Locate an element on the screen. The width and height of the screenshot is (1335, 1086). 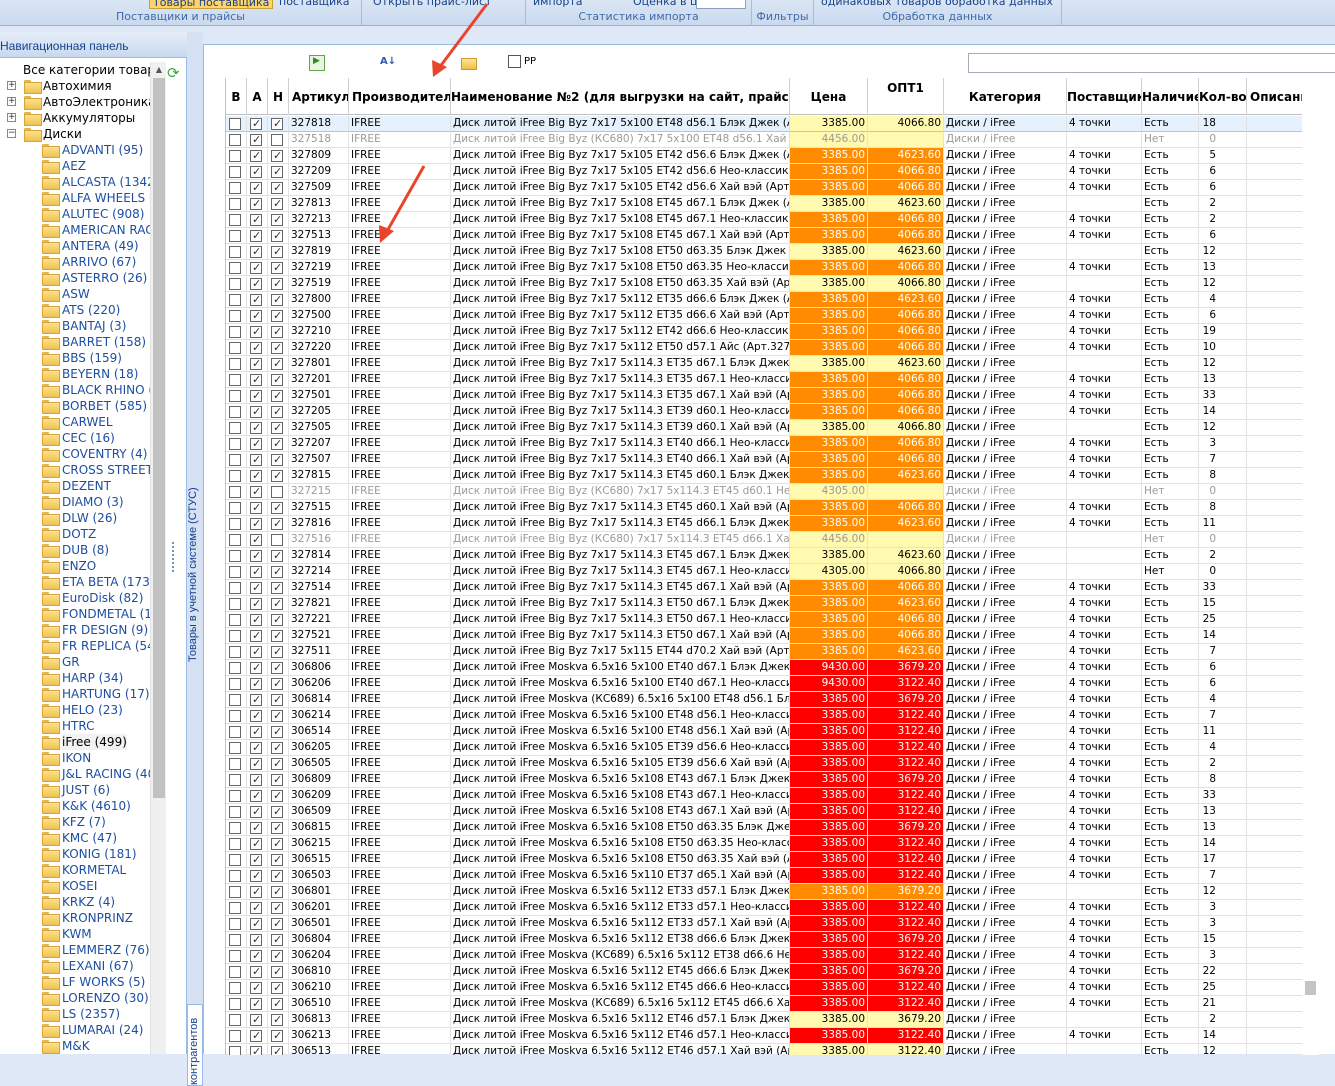
nav-scroll-thumb is located at coordinates (159, 438).